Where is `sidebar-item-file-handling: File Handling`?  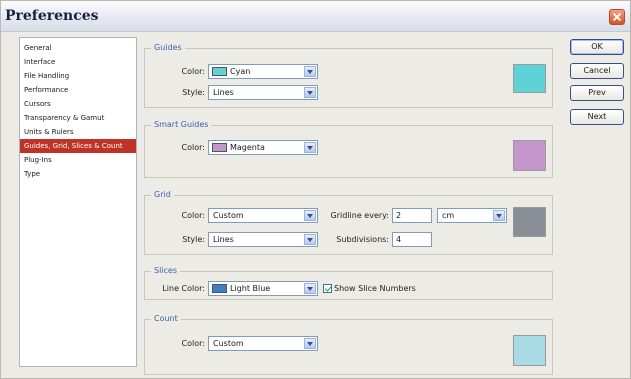 sidebar-item-file-handling: File Handling is located at coordinates (78, 76).